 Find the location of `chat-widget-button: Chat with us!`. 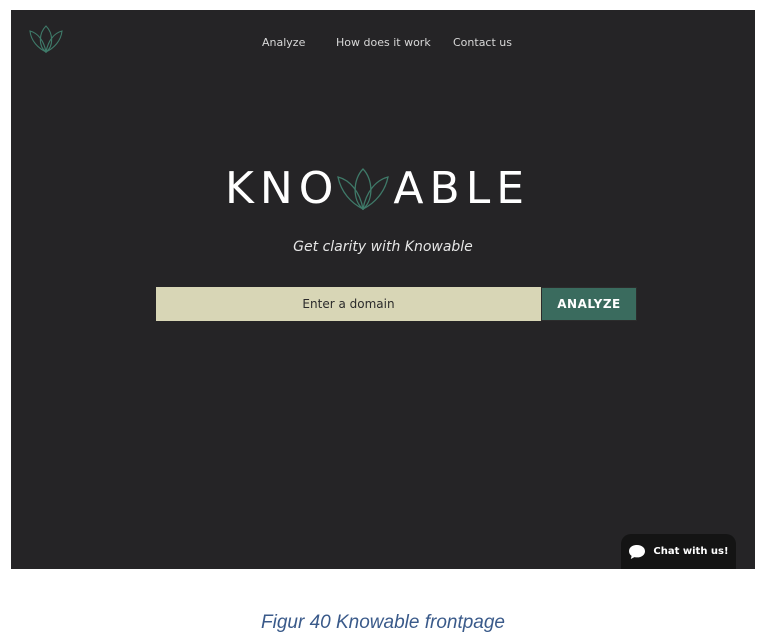

chat-widget-button: Chat with us! is located at coordinates (678, 551).